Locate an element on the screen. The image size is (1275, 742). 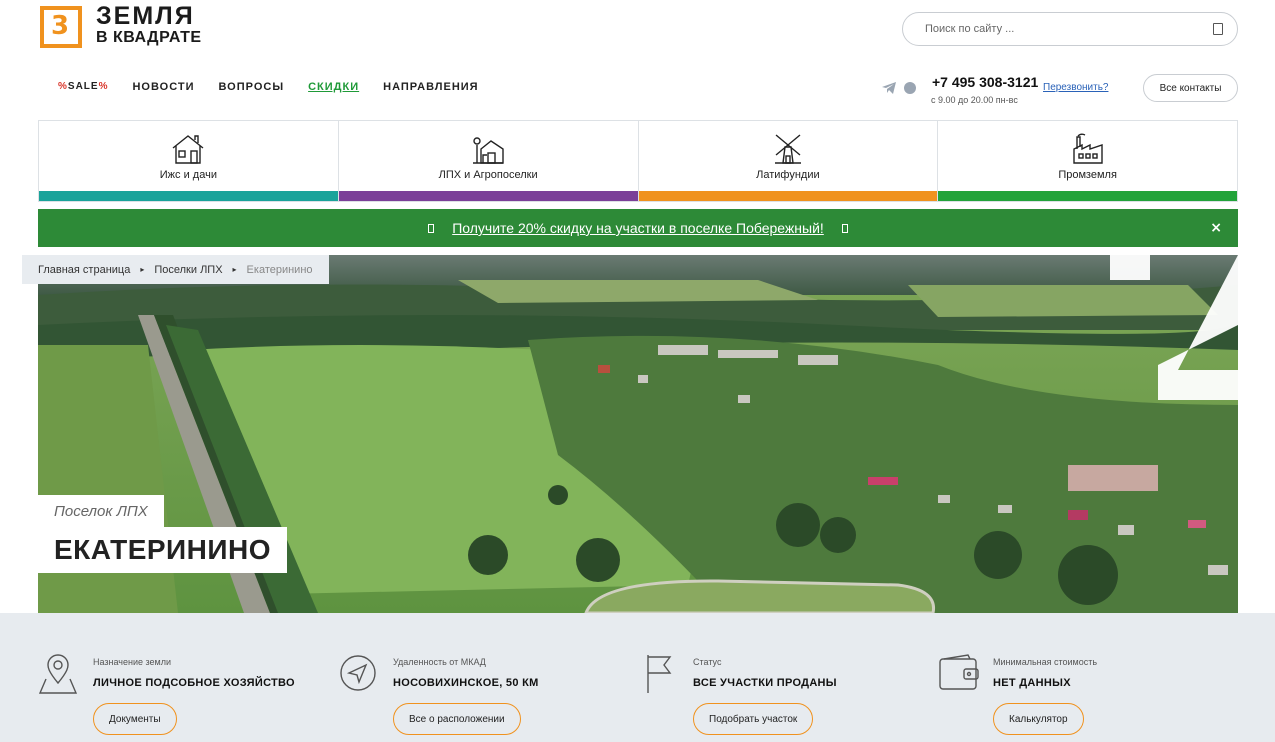
info-caption: Удаленность от МКАД is located at coordinates (439, 662).